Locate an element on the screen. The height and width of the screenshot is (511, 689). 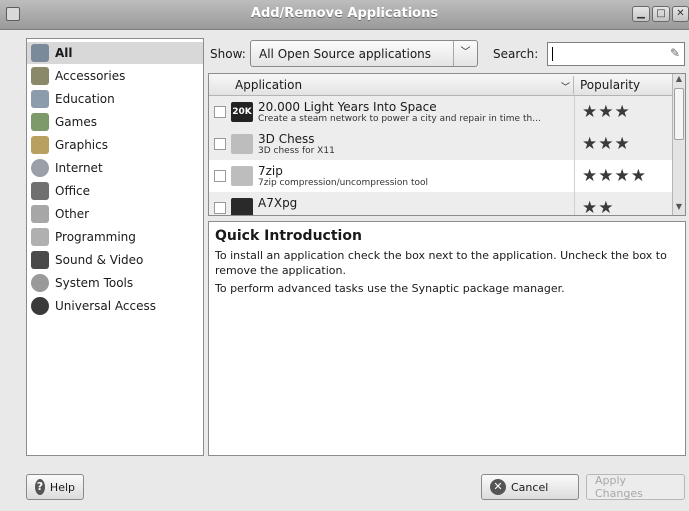
app-lightyears-icon: 20K is located at coordinates (242, 112).